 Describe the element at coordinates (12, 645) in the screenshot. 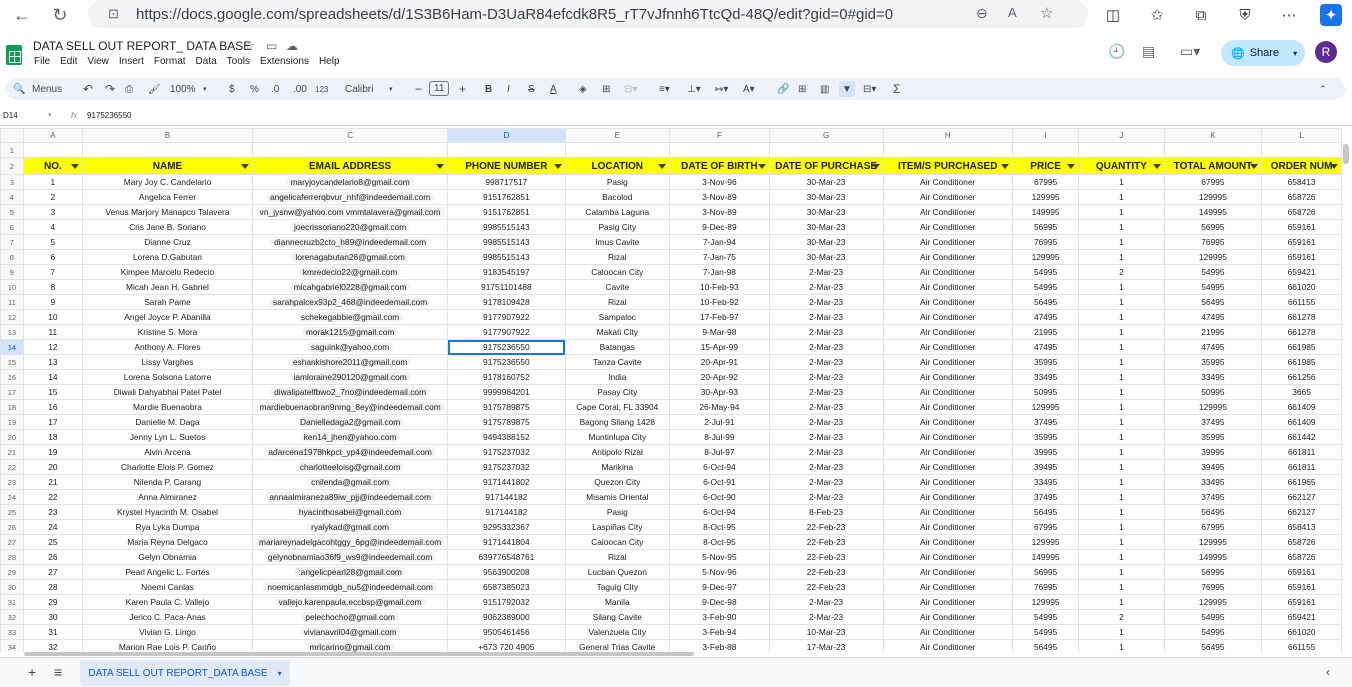

I see `row-header: 34` at that location.